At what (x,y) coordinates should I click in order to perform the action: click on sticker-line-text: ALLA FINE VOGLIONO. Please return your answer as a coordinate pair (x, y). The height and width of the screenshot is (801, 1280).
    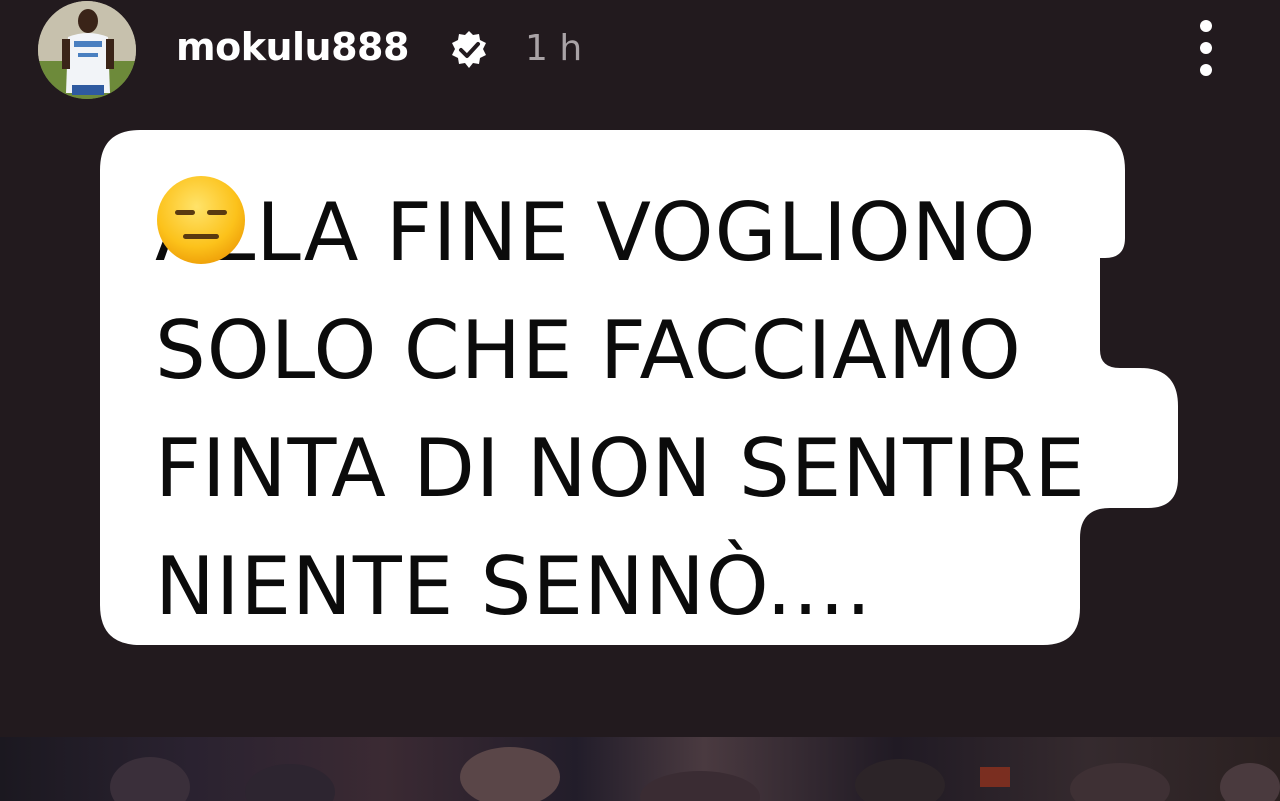
    Looking at the image, I should click on (596, 232).